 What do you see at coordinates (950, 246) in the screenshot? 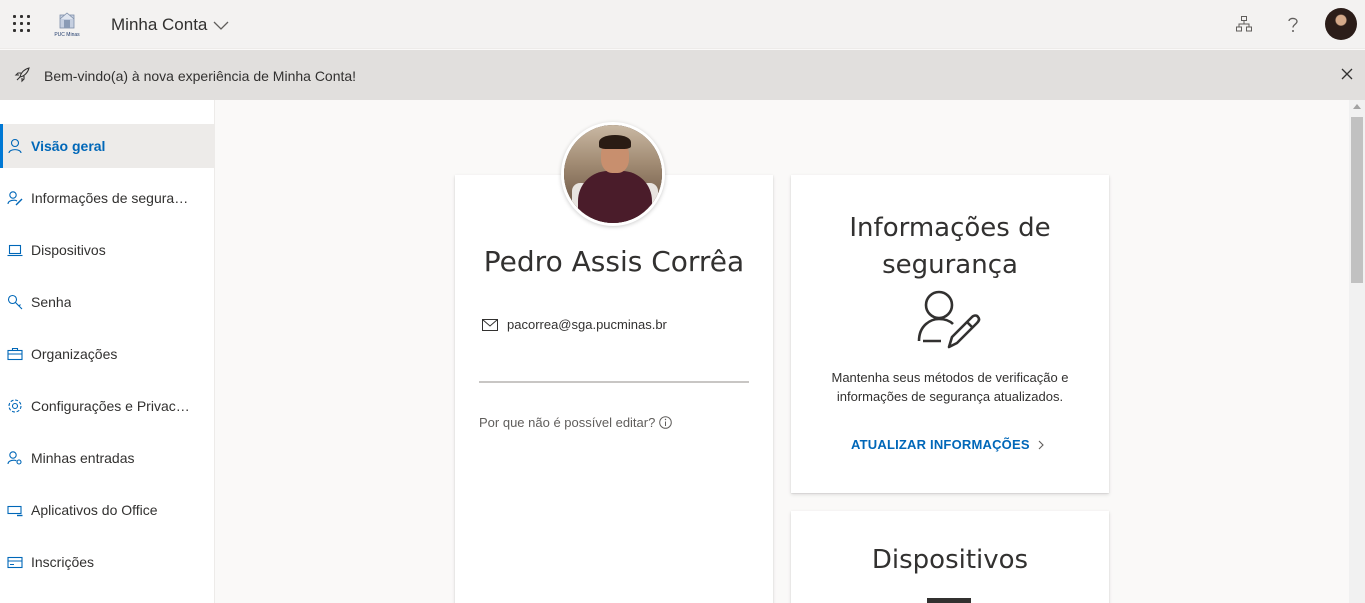
I see `security-card-title: Informações de segurança` at bounding box center [950, 246].